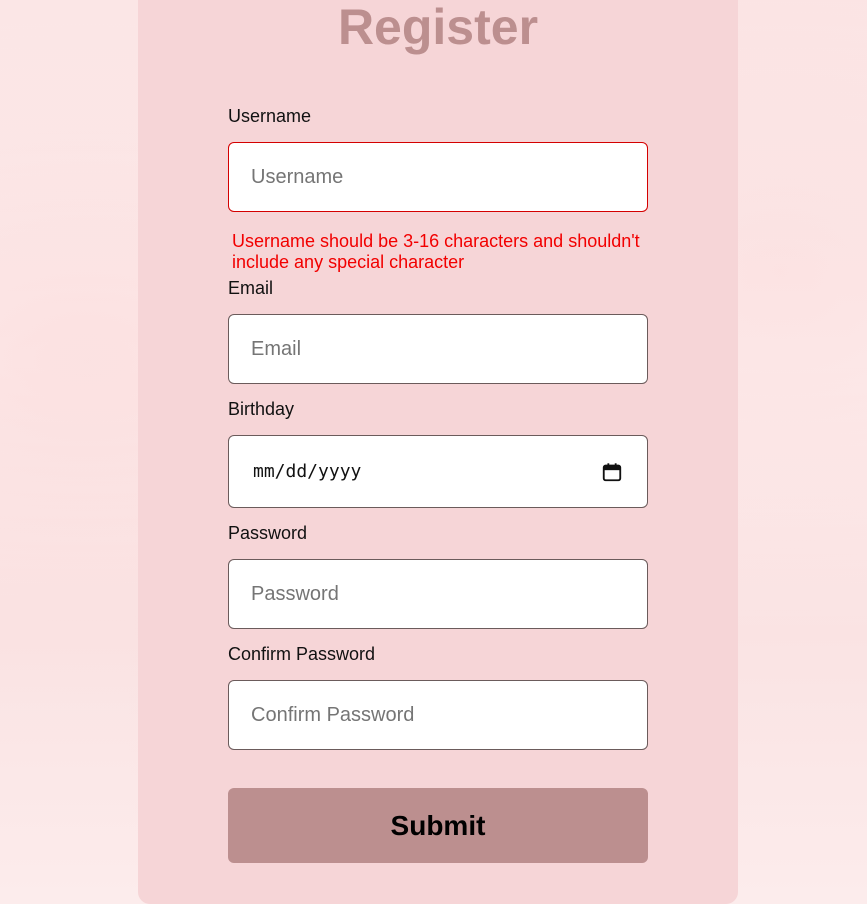 The width and height of the screenshot is (867, 904). I want to click on page-title: Register, so click(438, 27).